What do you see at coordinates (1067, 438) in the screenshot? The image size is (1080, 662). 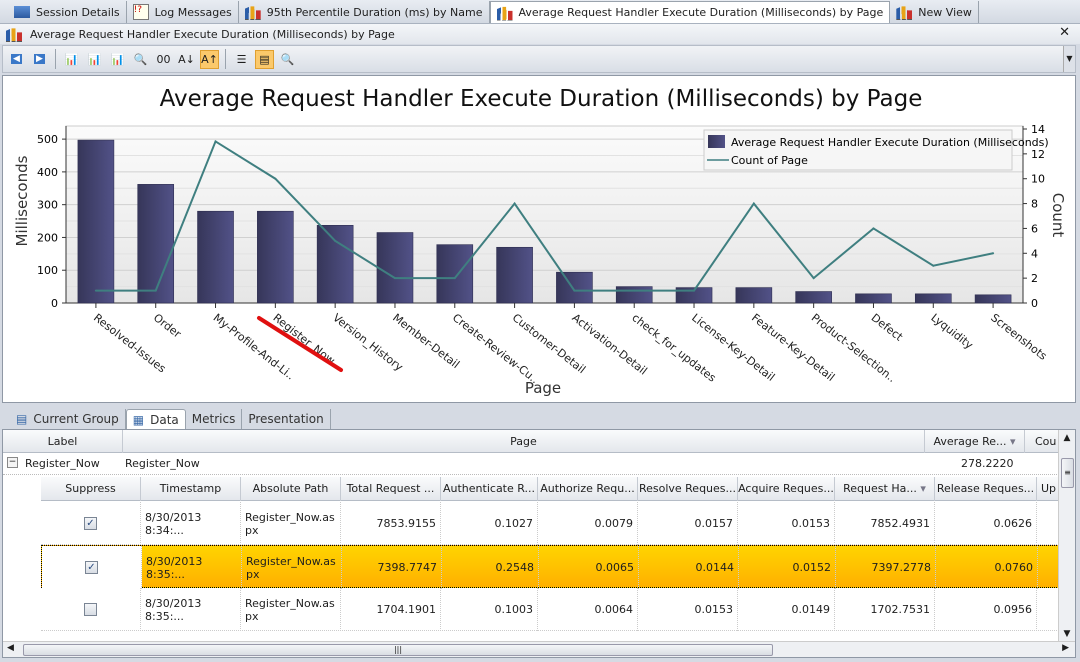 I see `scroll-up-icon: ▲` at bounding box center [1067, 438].